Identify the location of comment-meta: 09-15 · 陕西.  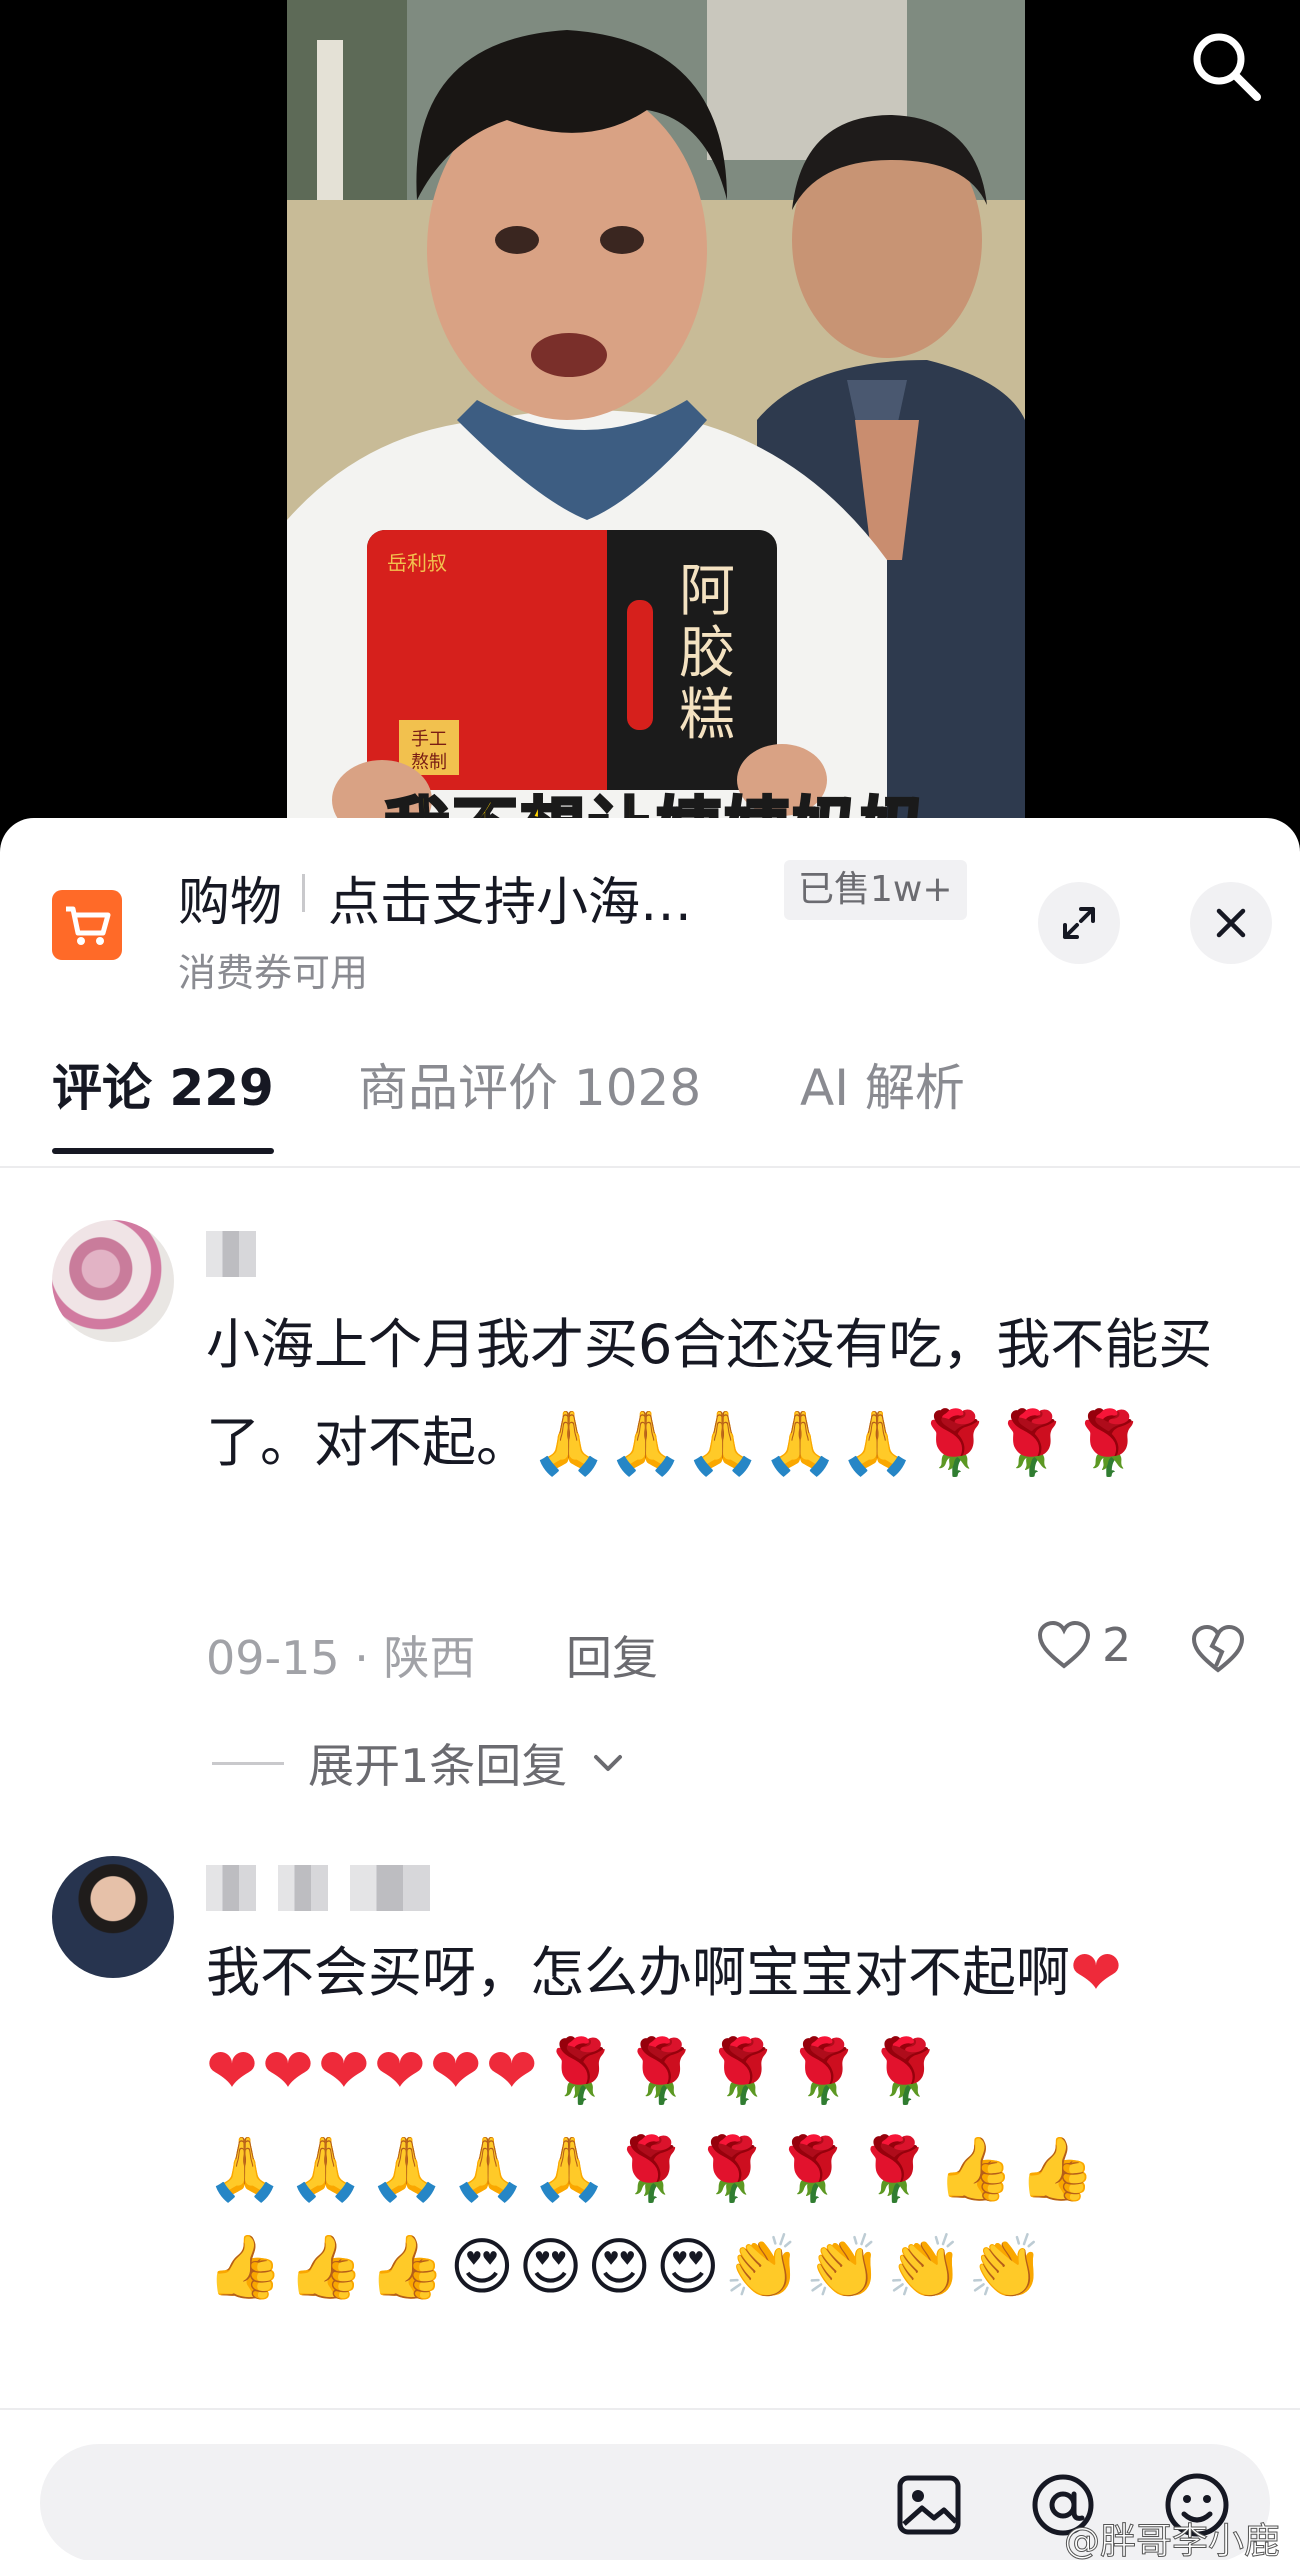
(341, 1658).